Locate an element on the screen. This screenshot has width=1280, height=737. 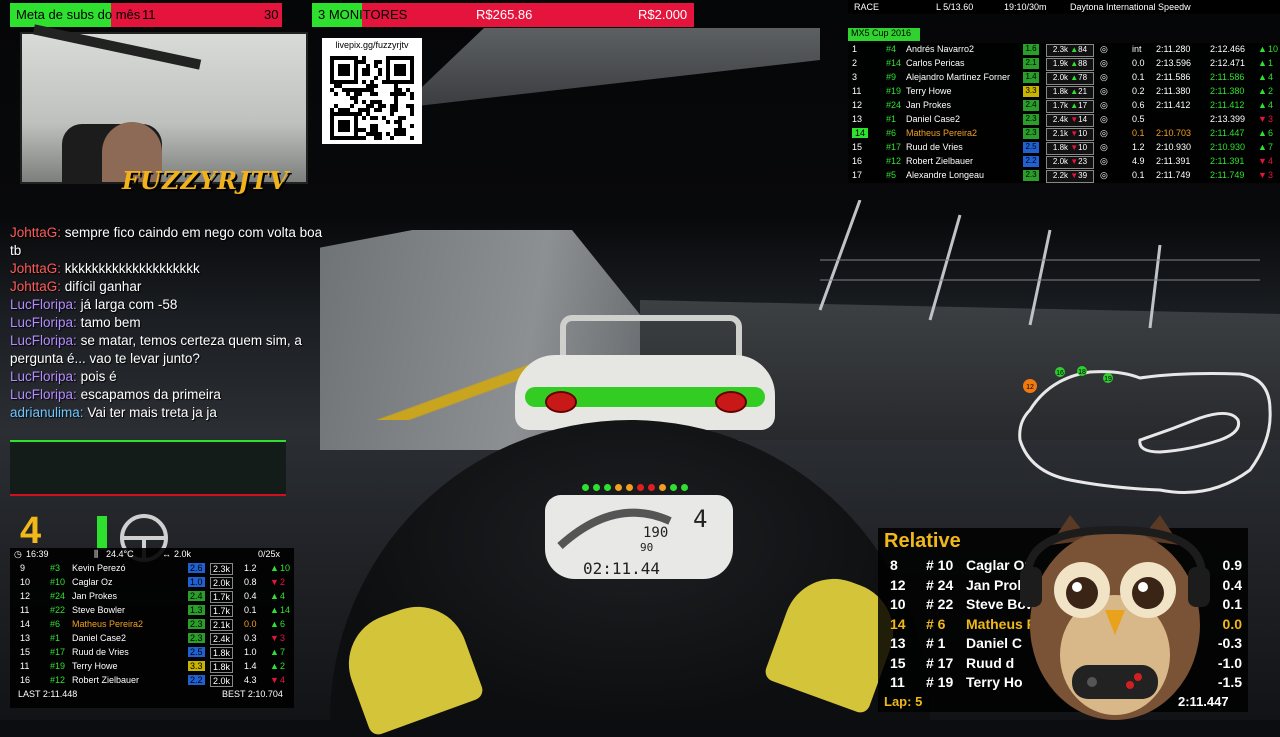
row-car-number: #3 is located at coordinates (55, 568).